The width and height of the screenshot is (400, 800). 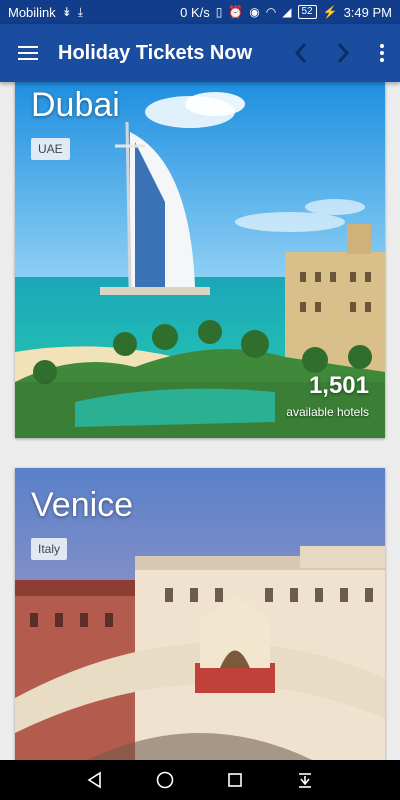 I want to click on menu-button, so click(x=28, y=53).